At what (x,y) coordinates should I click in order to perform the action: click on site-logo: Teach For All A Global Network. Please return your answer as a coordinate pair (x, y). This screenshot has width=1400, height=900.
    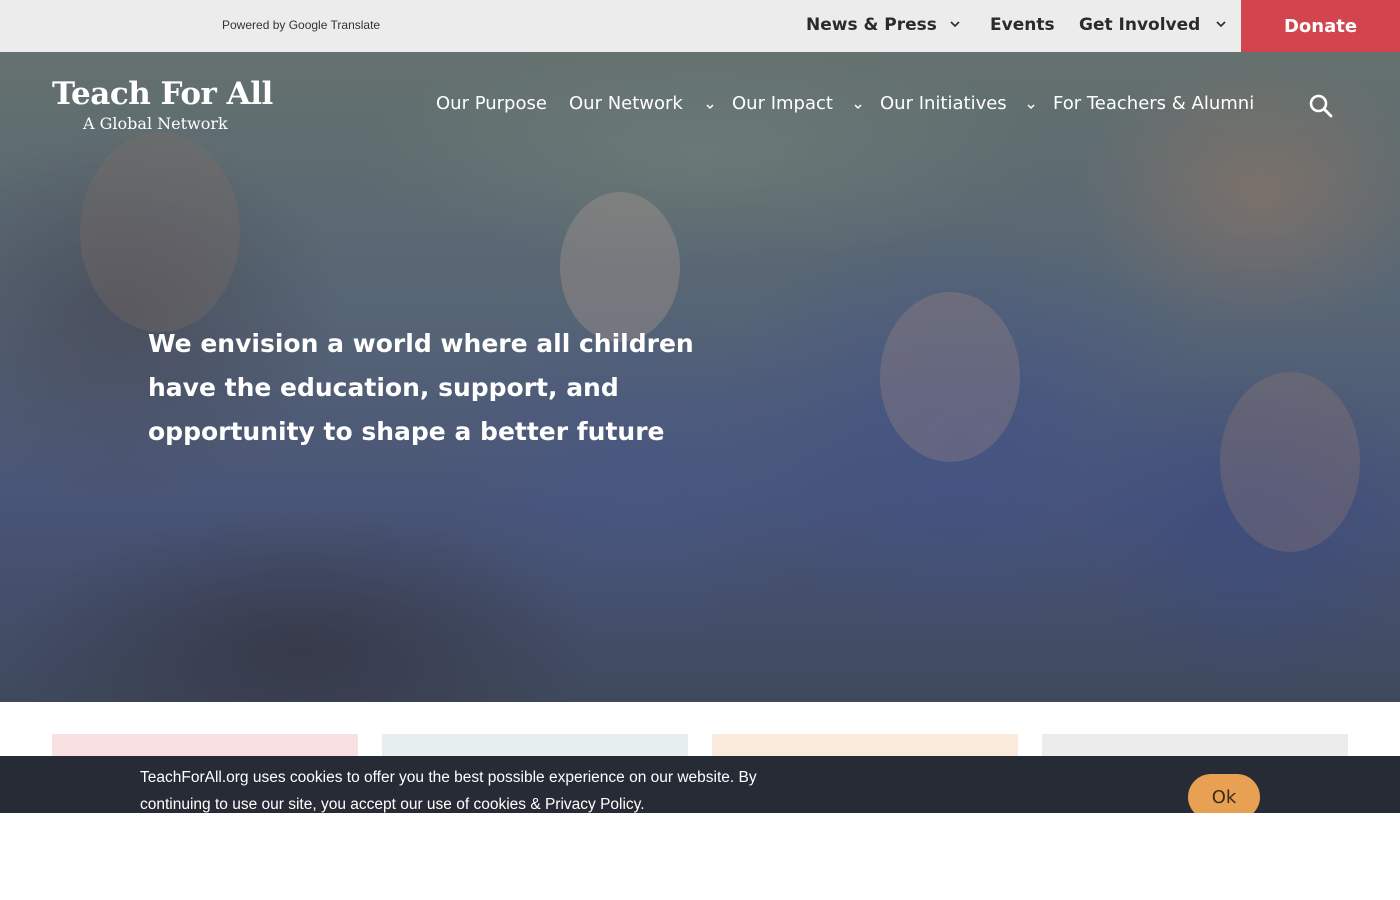
    Looking at the image, I should click on (162, 104).